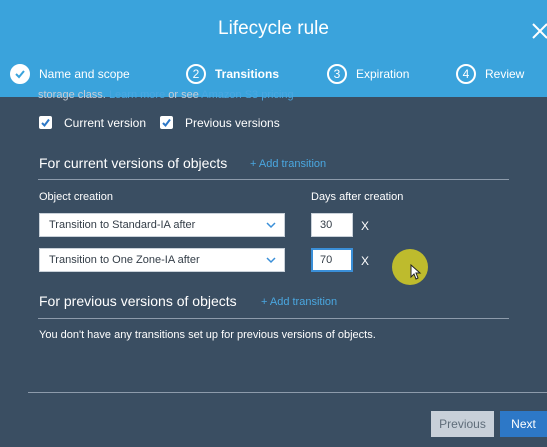 Image resolution: width=547 pixels, height=447 pixels. I want to click on current-version-checkbox, so click(45, 122).